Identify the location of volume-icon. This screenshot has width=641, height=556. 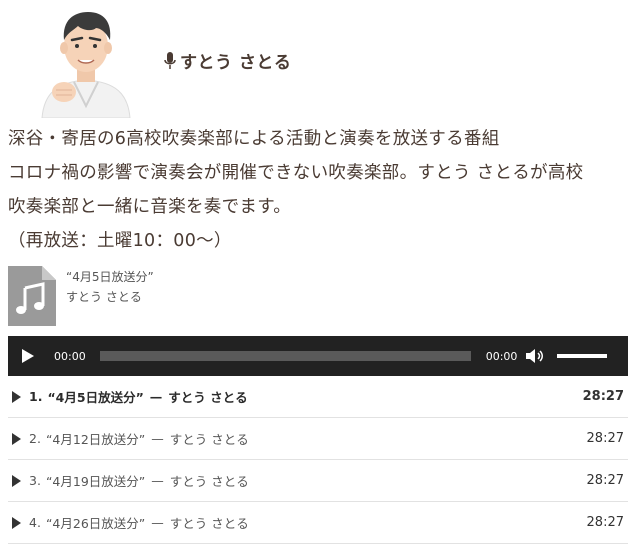
(535, 356).